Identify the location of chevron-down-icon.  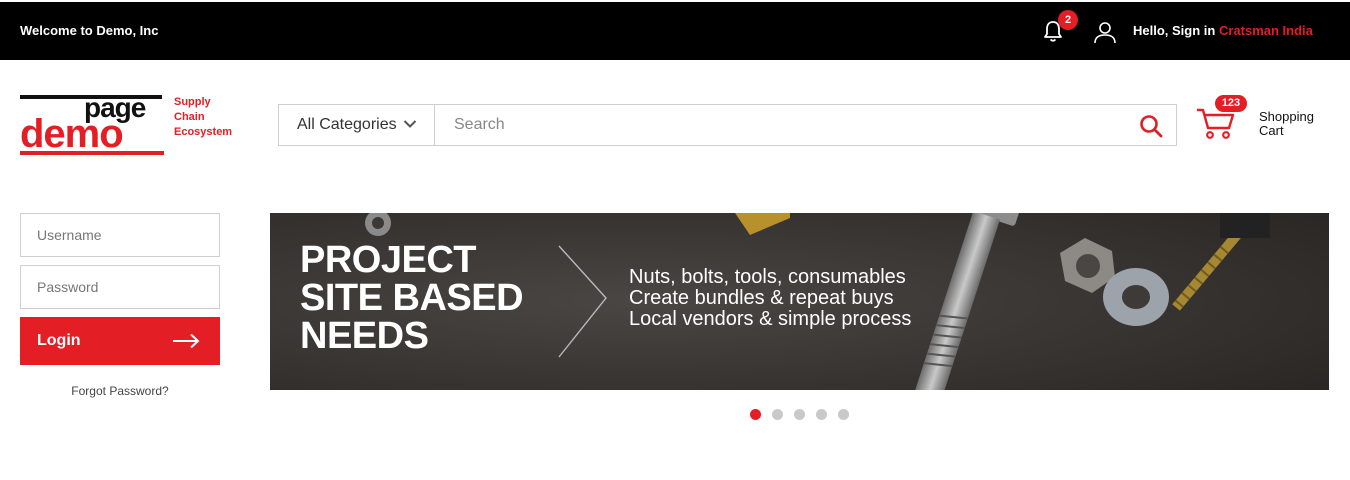
(410, 124).